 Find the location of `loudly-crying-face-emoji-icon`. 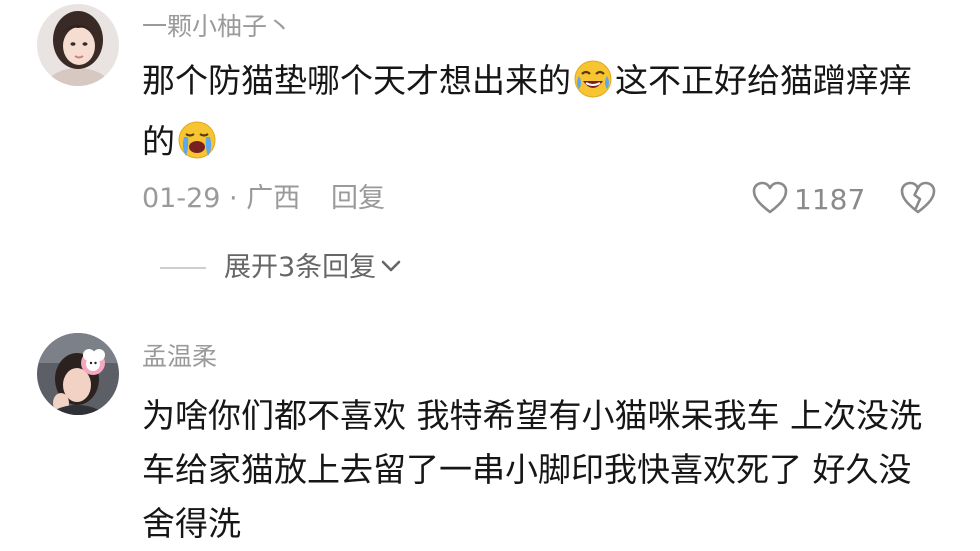

loudly-crying-face-emoji-icon is located at coordinates (197, 148).